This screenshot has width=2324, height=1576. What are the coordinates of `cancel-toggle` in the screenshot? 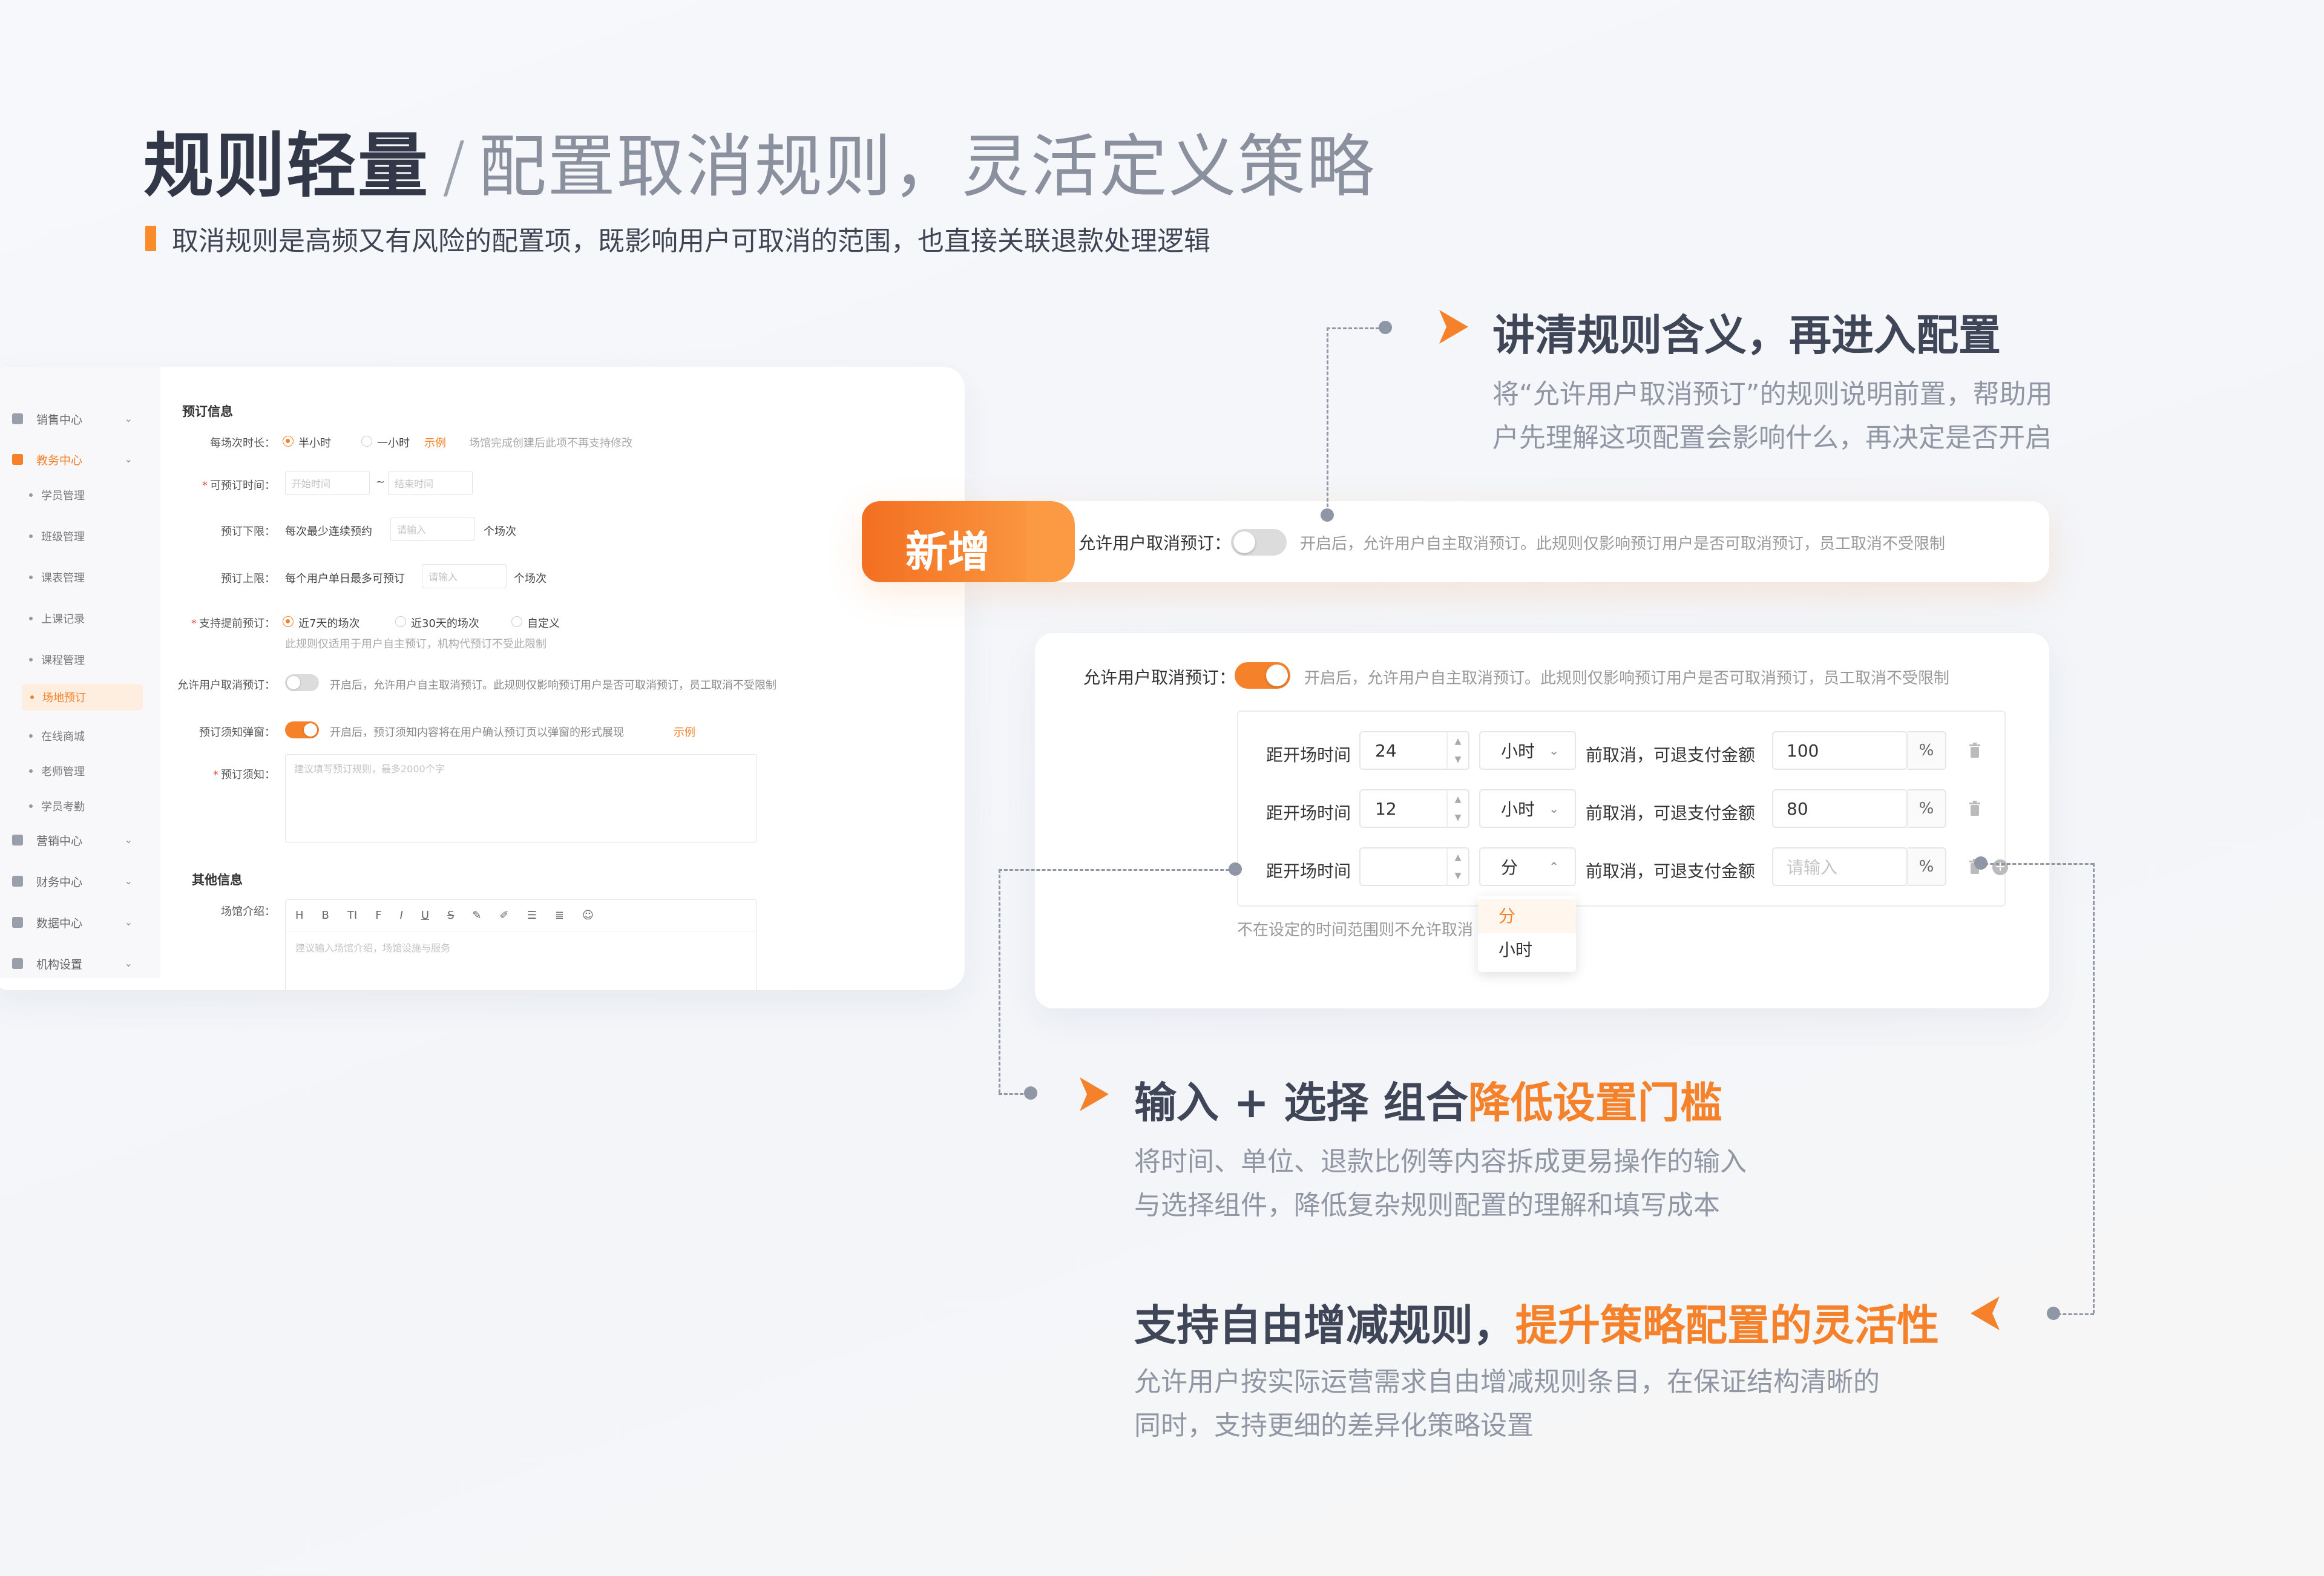 It's located at (302, 682).